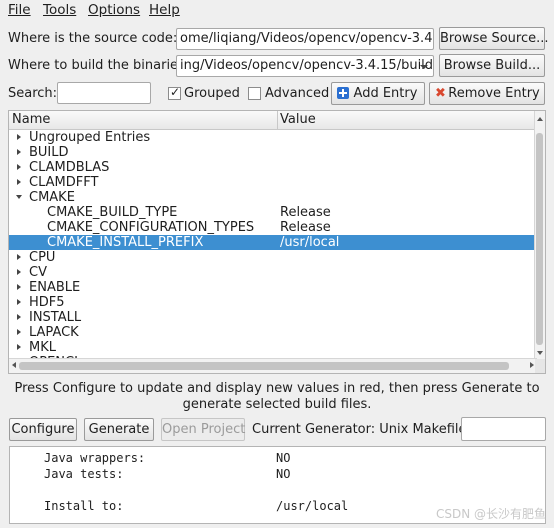  Describe the element at coordinates (273, 197) in the screenshot. I see `tree-row: CMAKE` at that location.